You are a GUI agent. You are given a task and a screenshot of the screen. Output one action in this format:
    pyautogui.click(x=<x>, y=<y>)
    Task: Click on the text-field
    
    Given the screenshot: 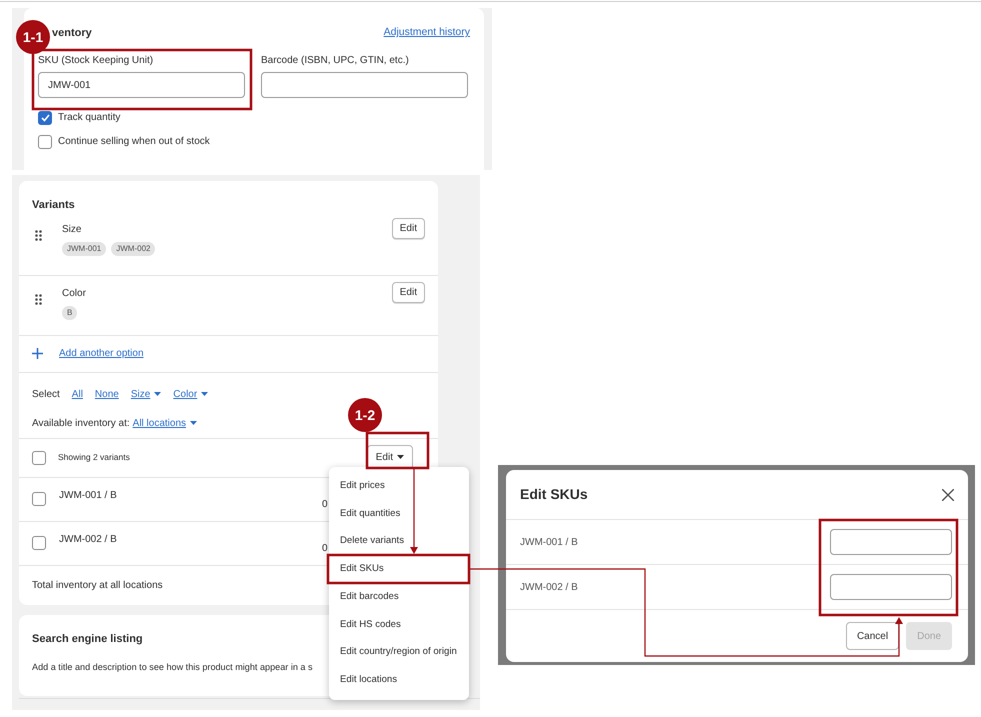 What is the action you would take?
    pyautogui.click(x=364, y=85)
    